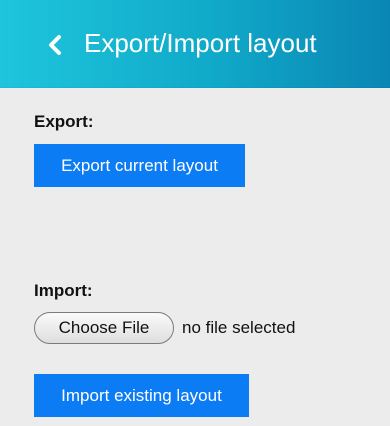 The image size is (390, 426). What do you see at coordinates (141, 395) in the screenshot?
I see `import-existing-layout-button: Import existing layout` at bounding box center [141, 395].